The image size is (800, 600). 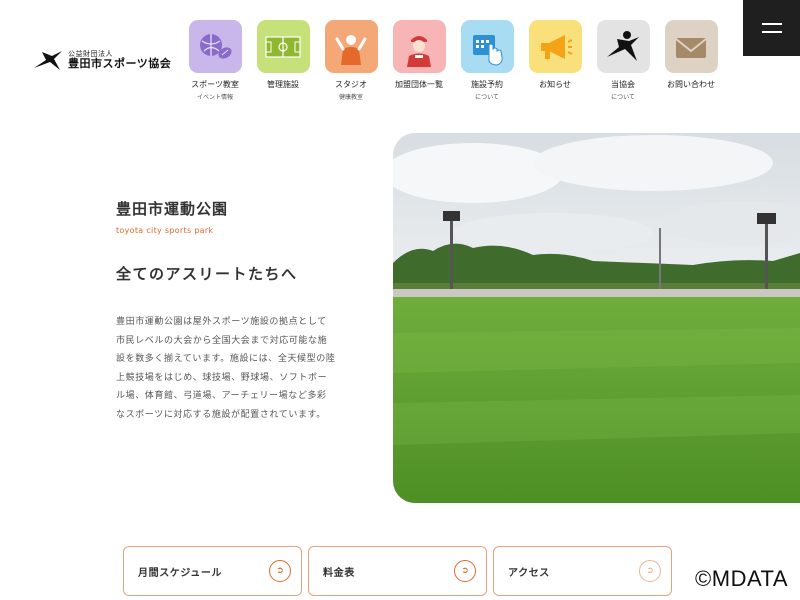 I want to click on member-person-icon, so click(x=419, y=46).